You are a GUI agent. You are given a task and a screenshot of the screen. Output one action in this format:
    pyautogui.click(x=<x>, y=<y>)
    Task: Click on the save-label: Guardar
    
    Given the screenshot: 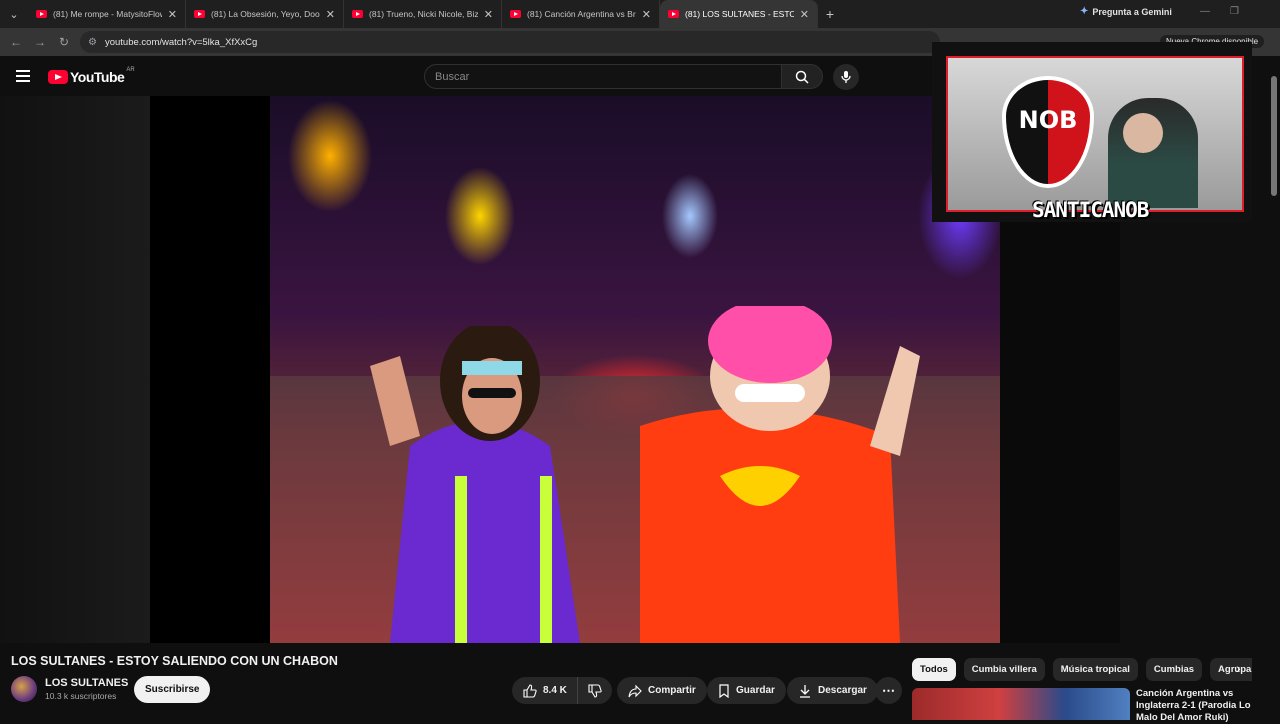 What is the action you would take?
    pyautogui.click(x=755, y=690)
    